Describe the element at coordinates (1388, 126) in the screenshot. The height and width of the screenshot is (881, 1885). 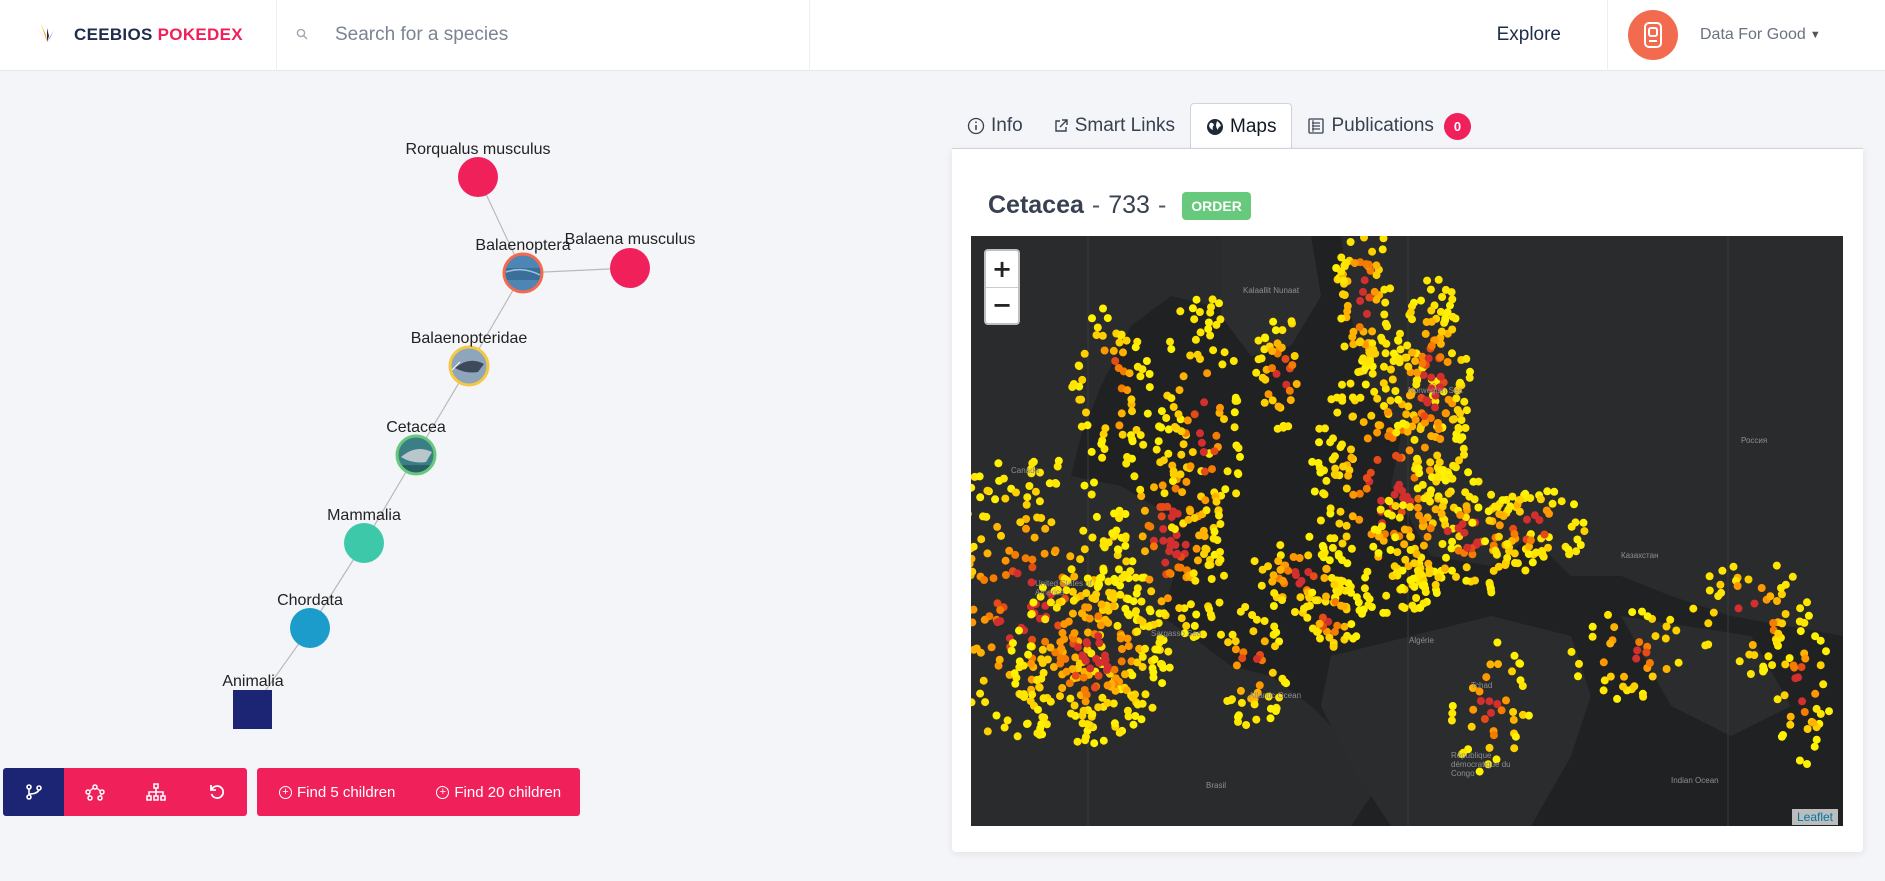
I see `tab-publications: Publications 0` at that location.